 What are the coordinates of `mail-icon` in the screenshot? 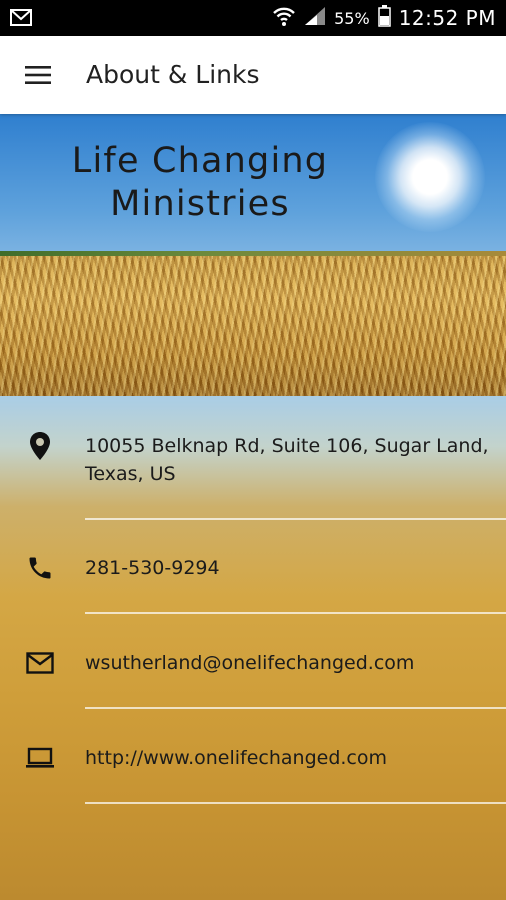 It's located at (21, 19).